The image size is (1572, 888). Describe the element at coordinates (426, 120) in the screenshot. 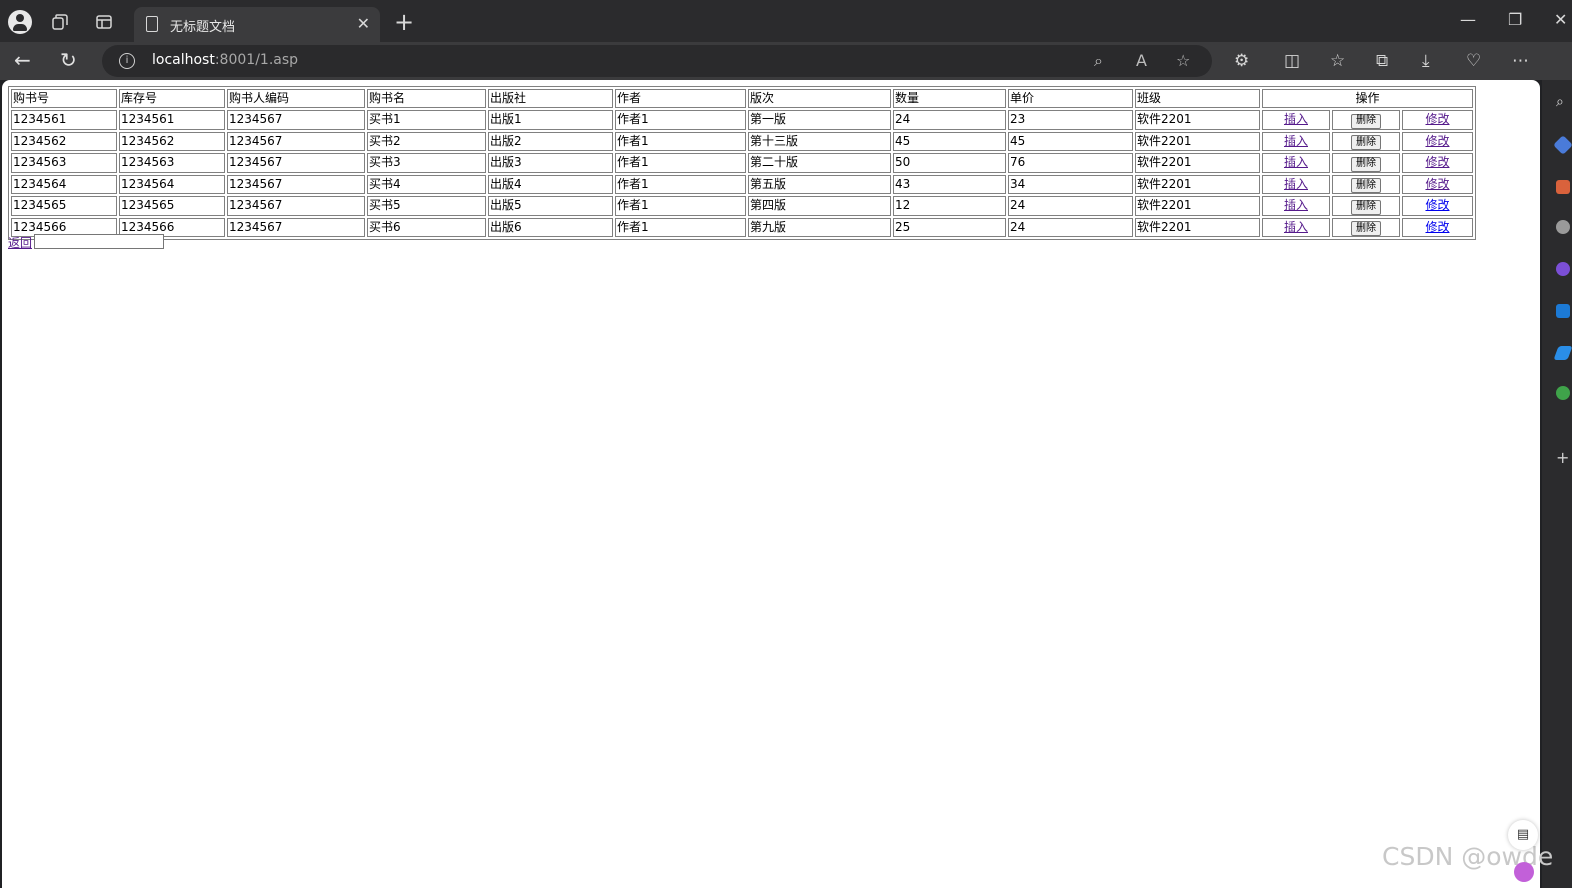

I see `table-cell: 买书1` at that location.